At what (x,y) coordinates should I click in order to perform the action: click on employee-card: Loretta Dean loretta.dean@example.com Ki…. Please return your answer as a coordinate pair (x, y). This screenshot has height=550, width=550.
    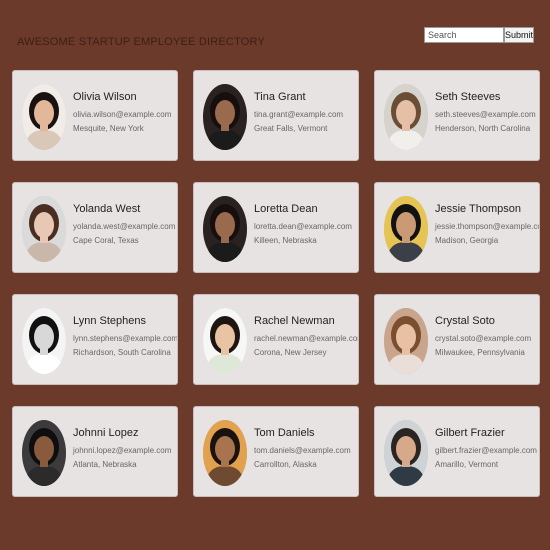
    Looking at the image, I should click on (276, 227).